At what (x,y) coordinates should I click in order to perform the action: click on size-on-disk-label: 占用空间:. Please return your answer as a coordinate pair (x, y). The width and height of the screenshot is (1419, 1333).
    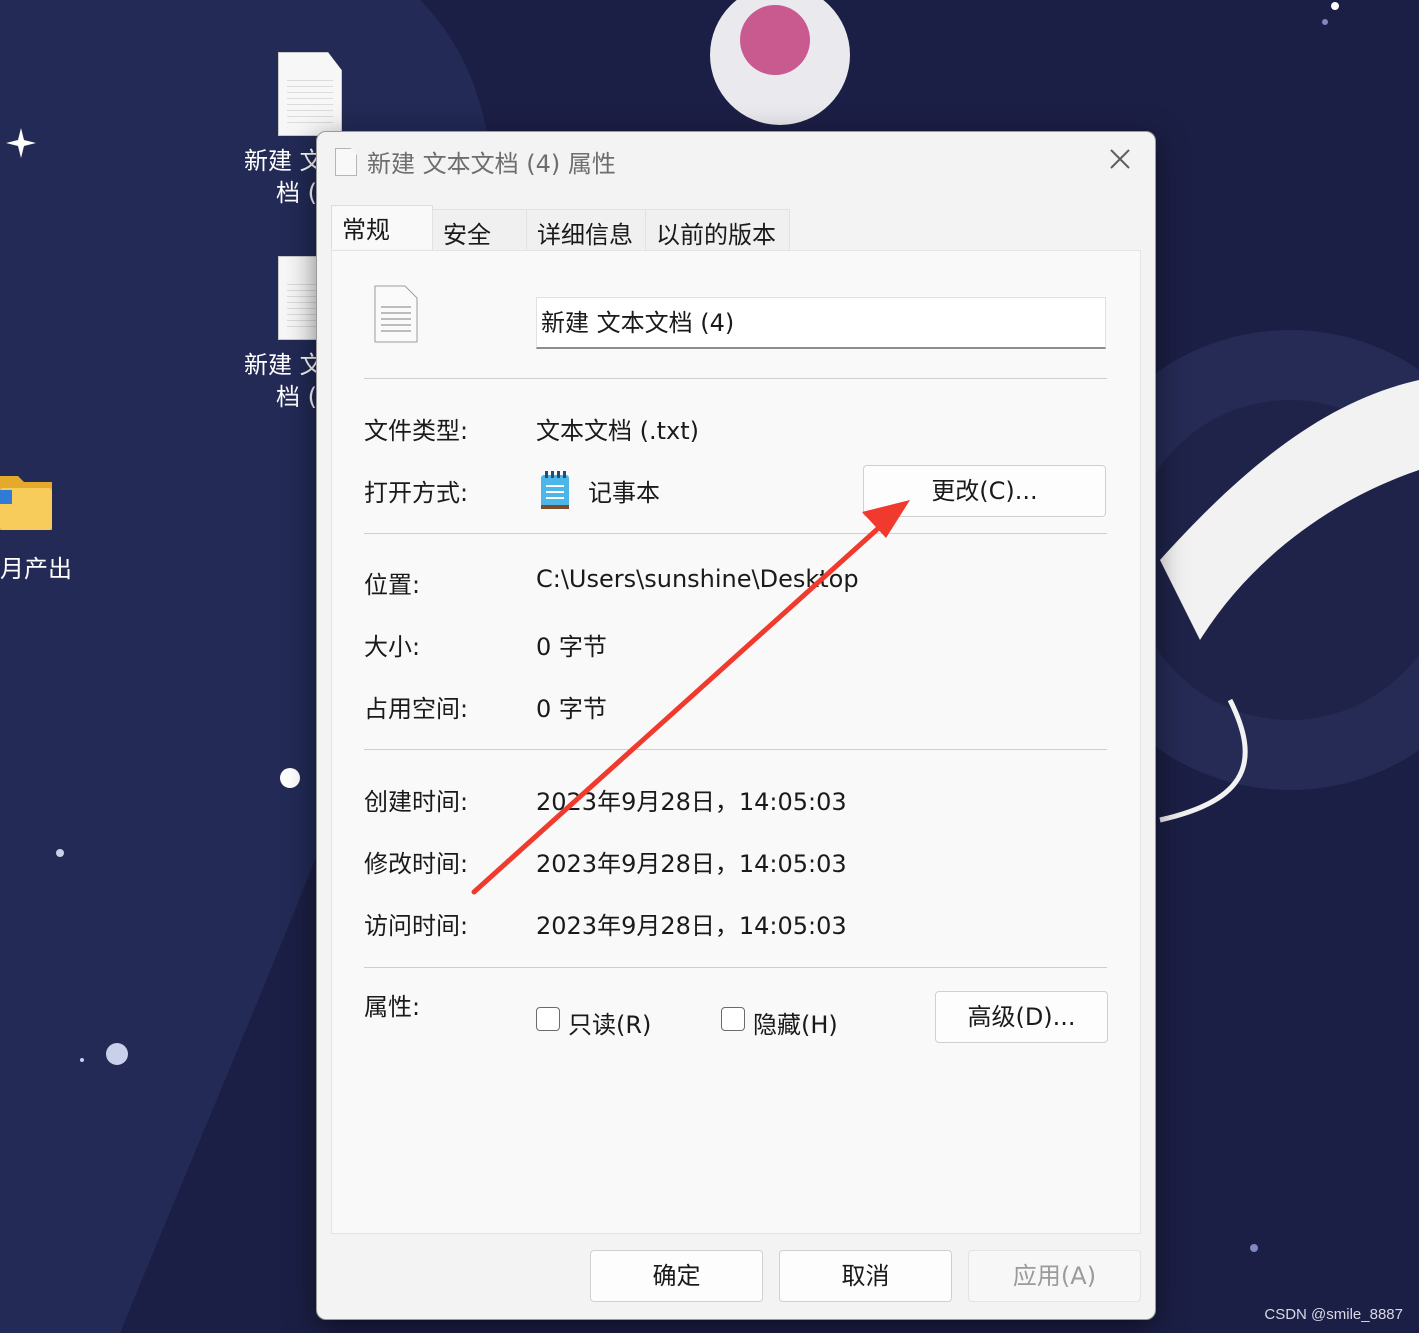
    Looking at the image, I should click on (416, 709).